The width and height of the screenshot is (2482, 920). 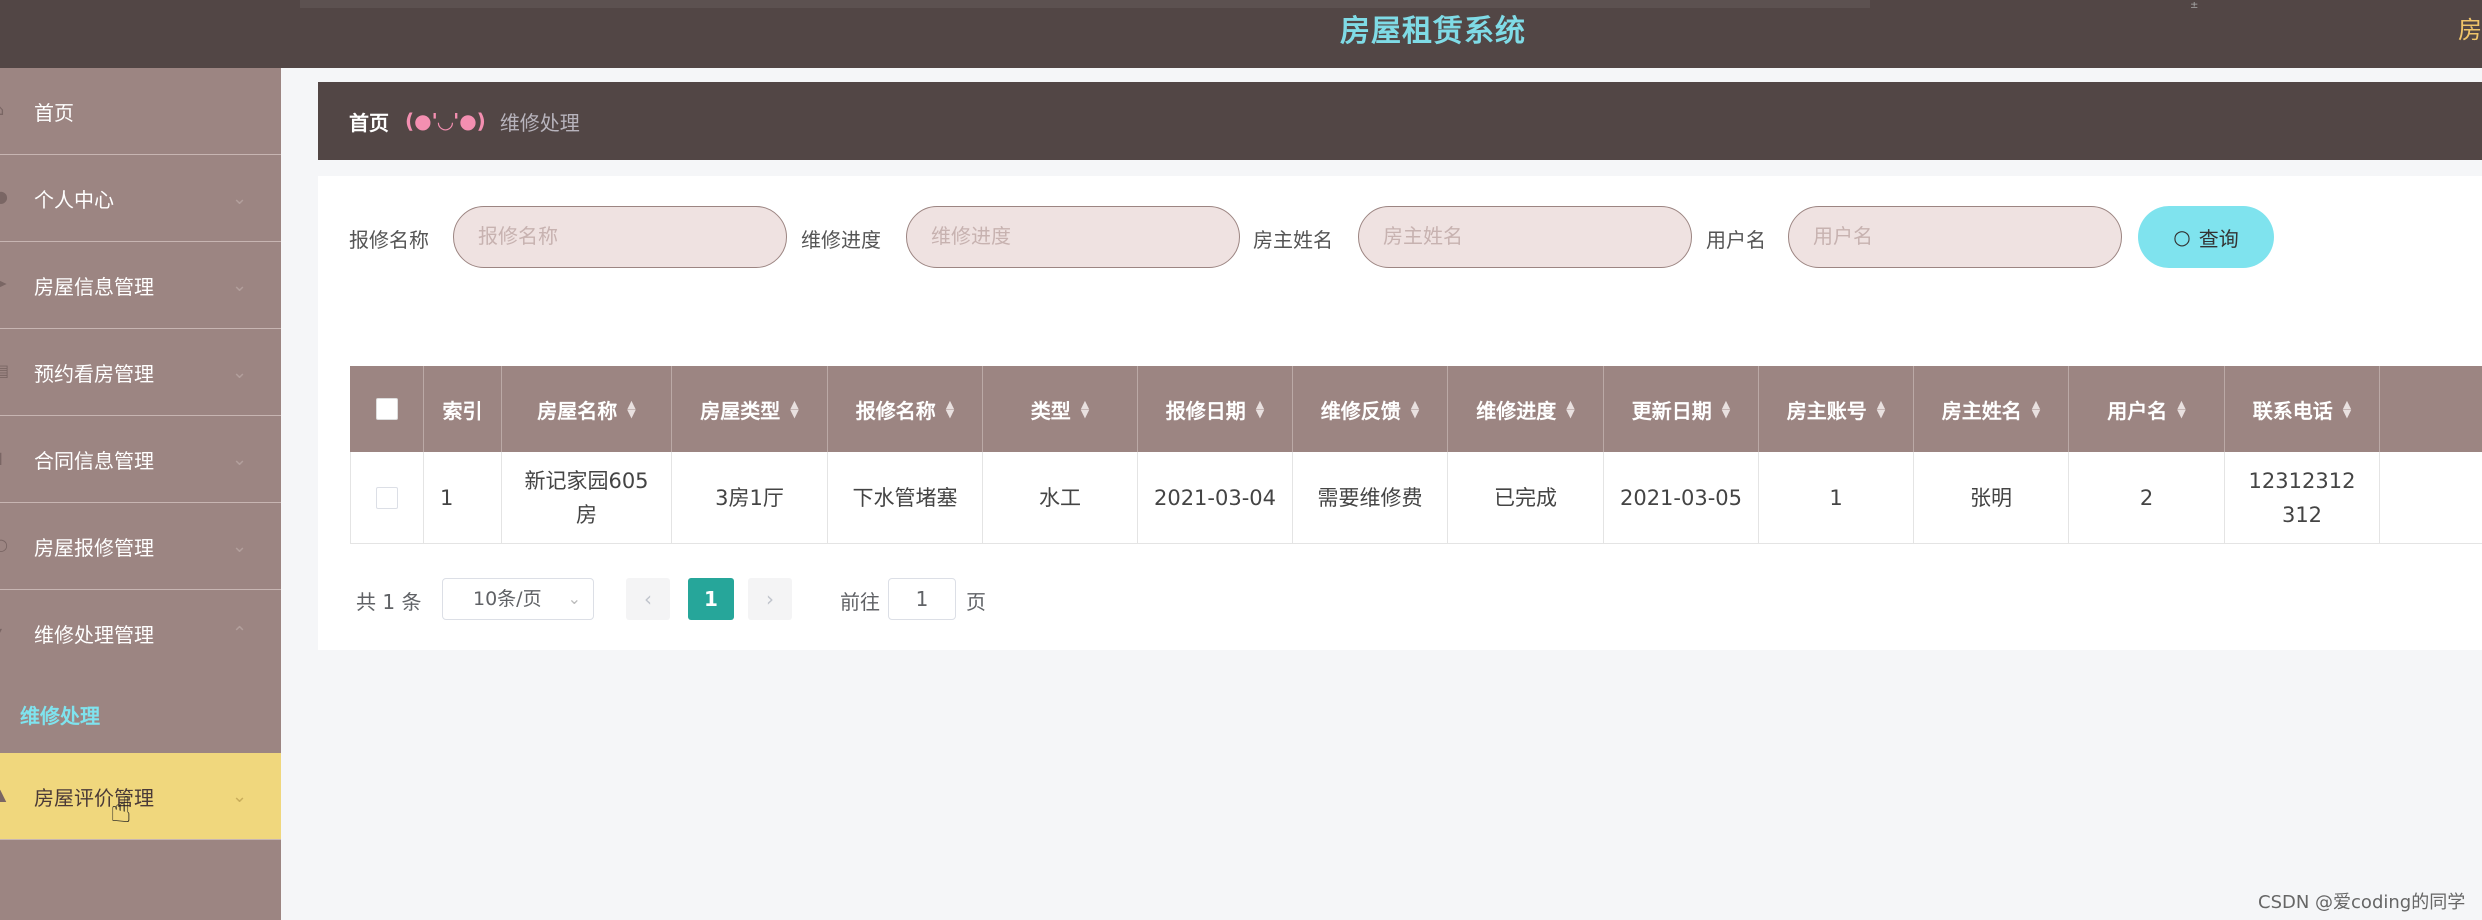 What do you see at coordinates (905, 409) in the screenshot?
I see `column-header: 报修名称 ▲ ▼` at bounding box center [905, 409].